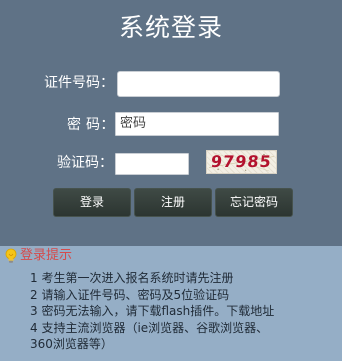  Describe the element at coordinates (132, 278) in the screenshot. I see `tip-item: 1 考生第一次进入报名系统时请先注册` at that location.